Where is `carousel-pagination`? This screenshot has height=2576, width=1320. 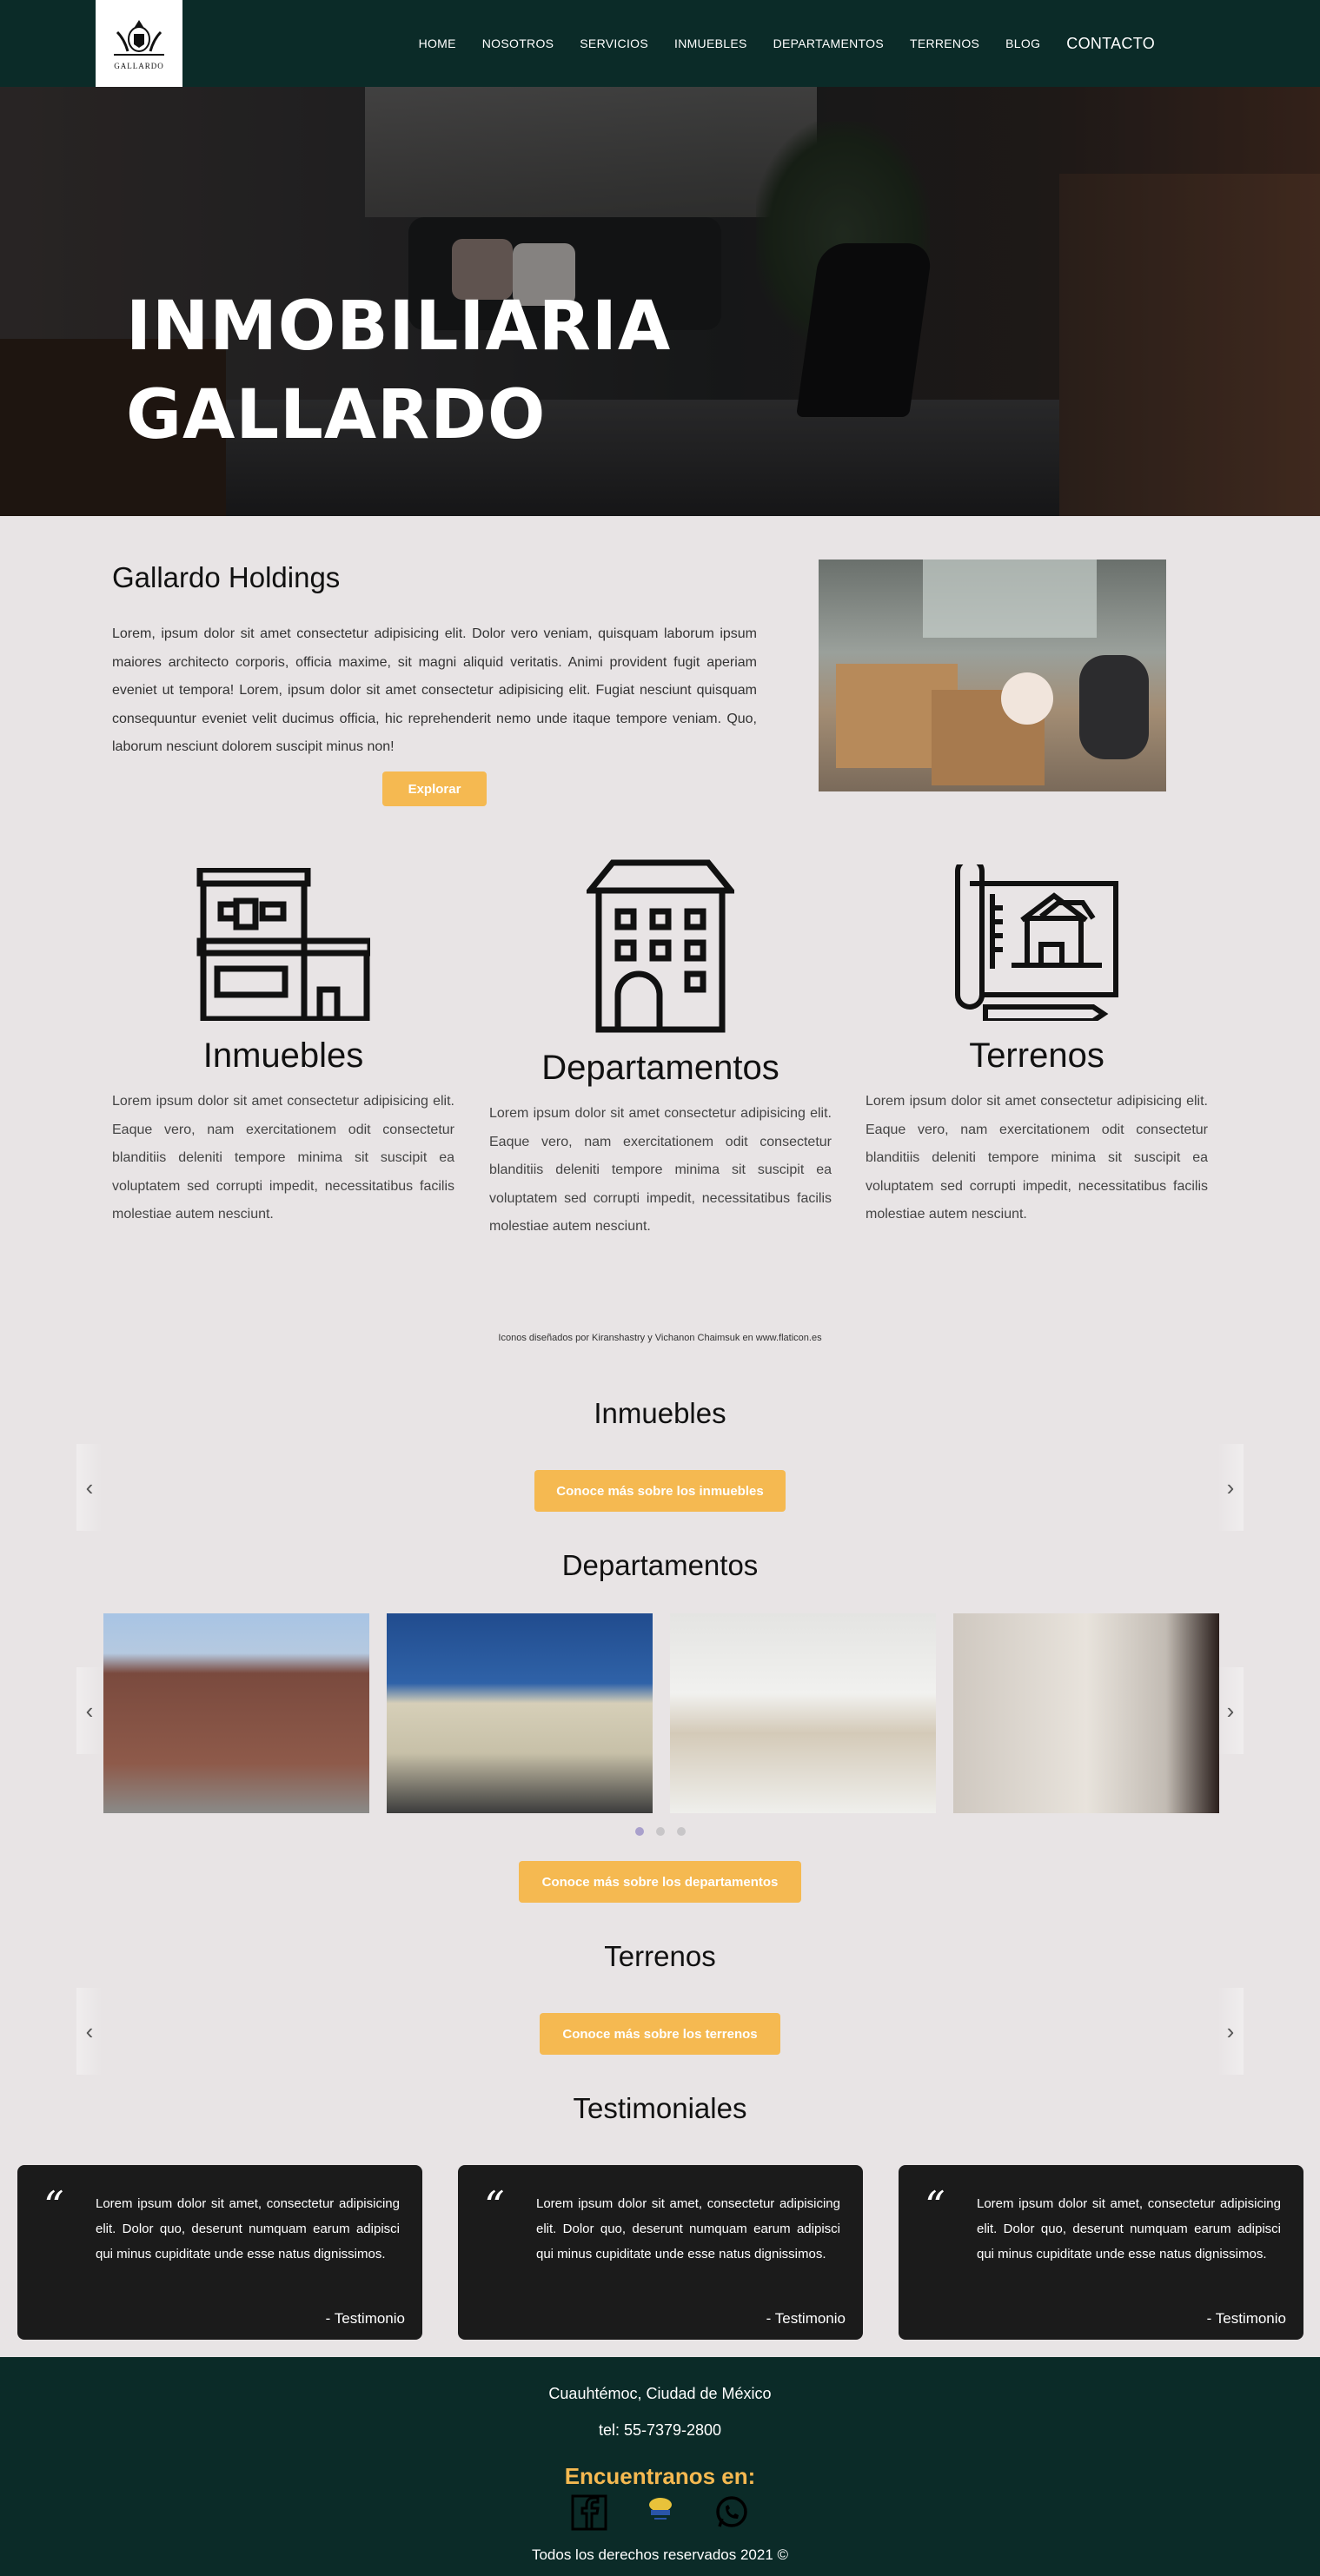 carousel-pagination is located at coordinates (660, 1831).